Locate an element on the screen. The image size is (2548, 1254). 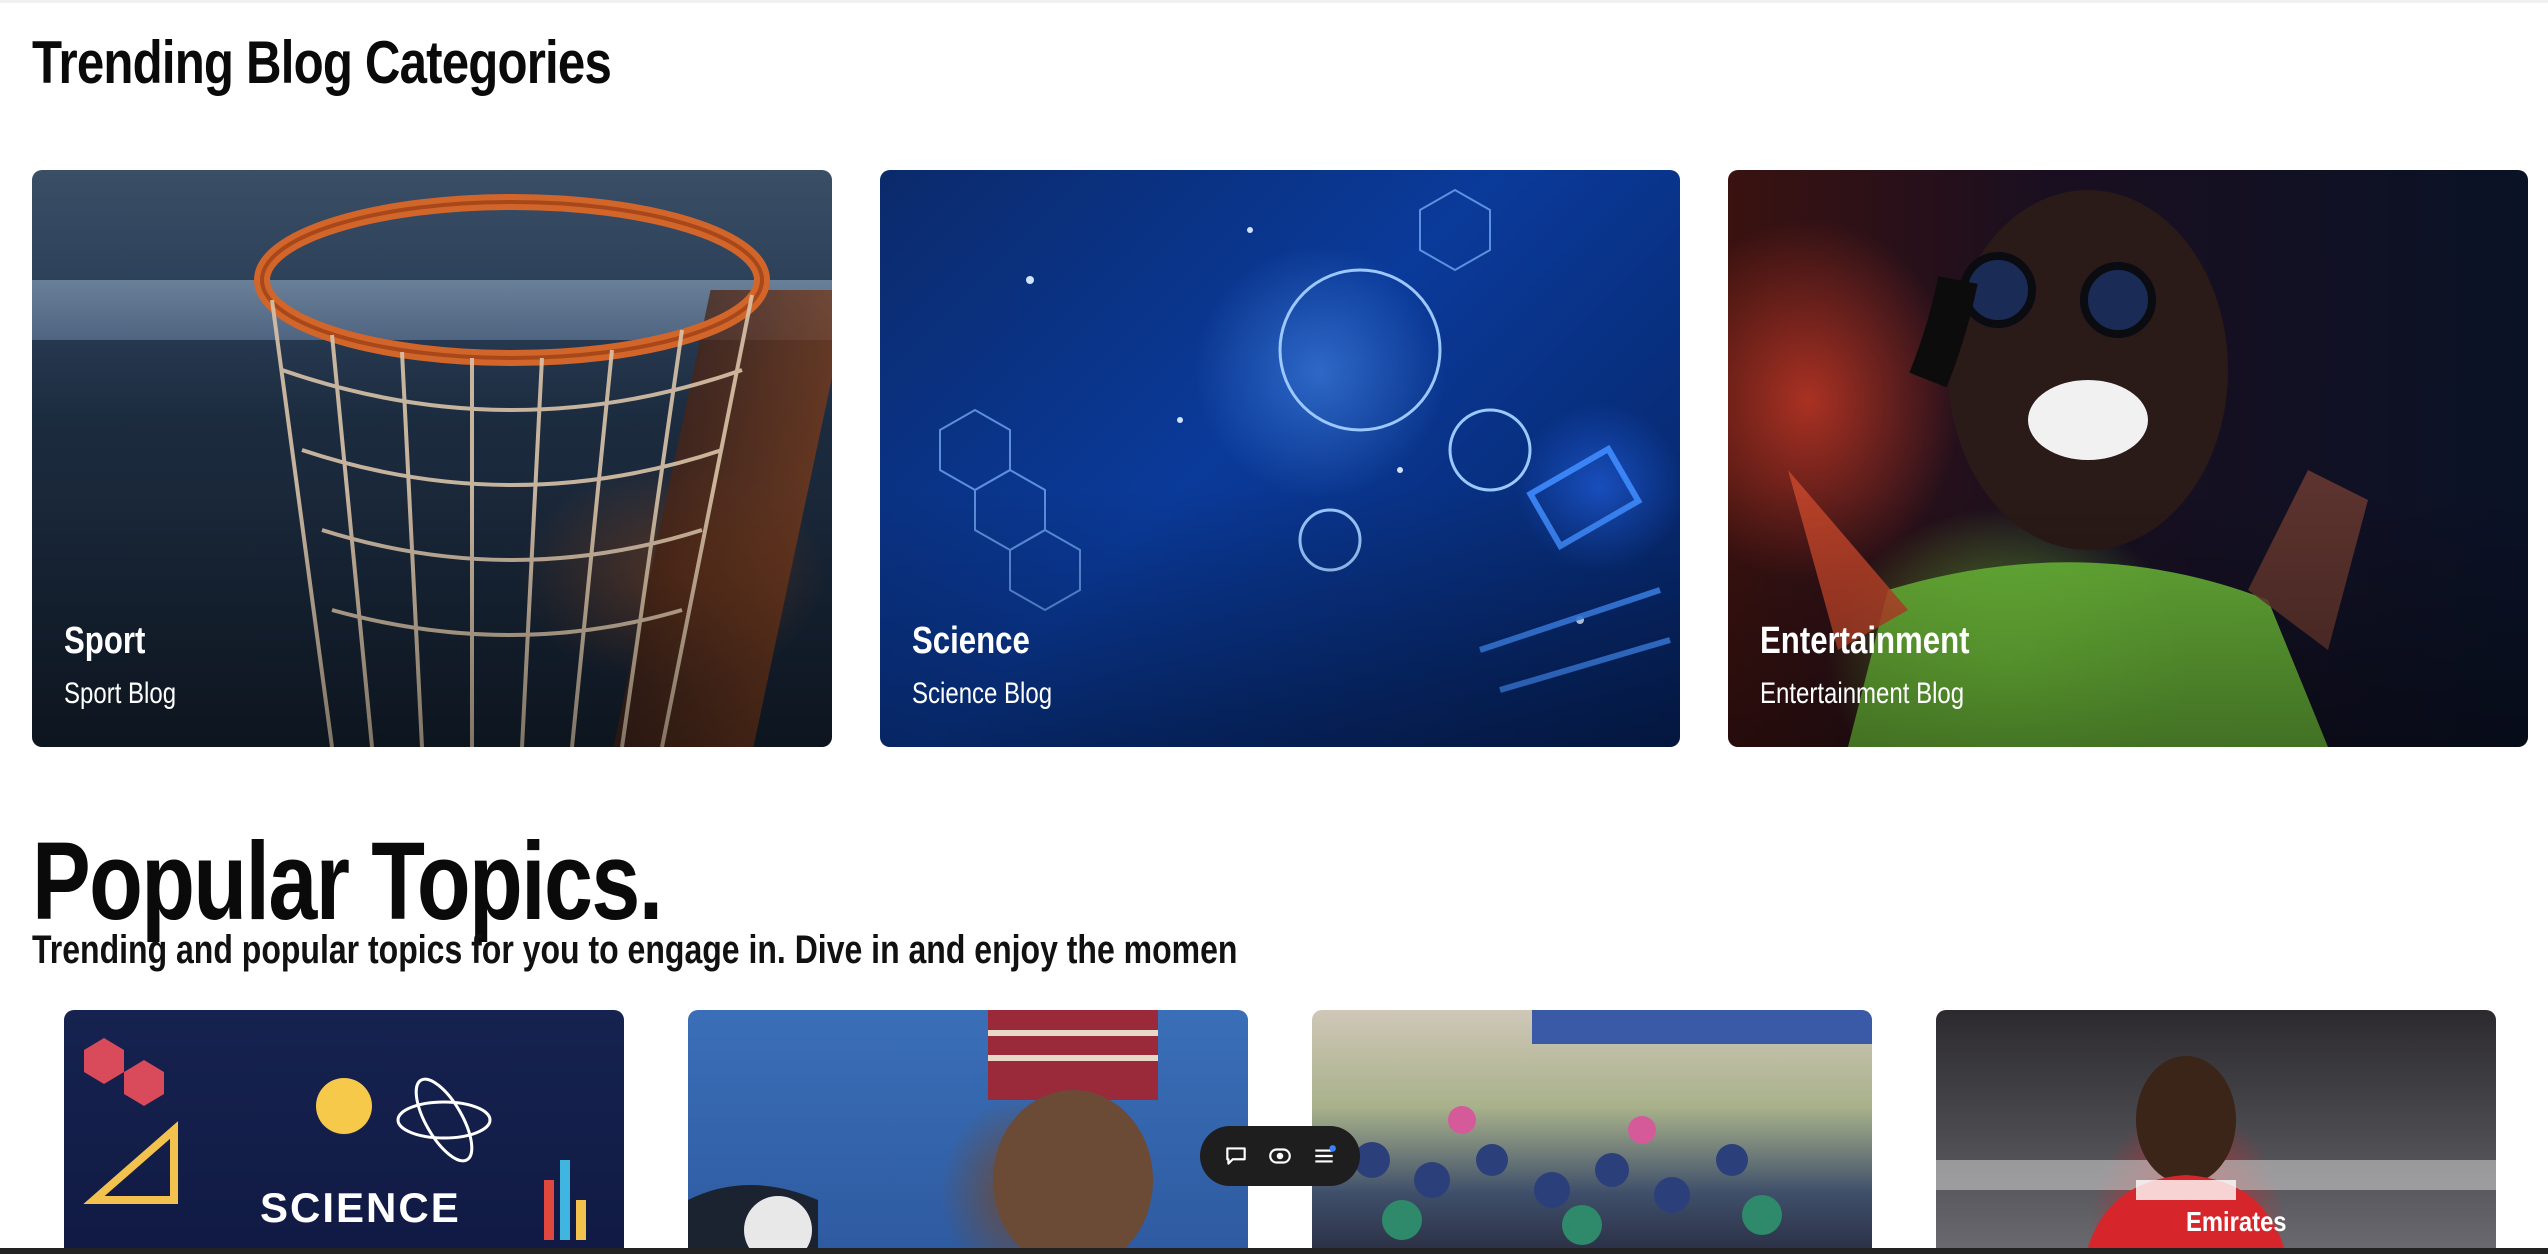
category-card-science: Science Science Blog is located at coordinates (1280, 458).